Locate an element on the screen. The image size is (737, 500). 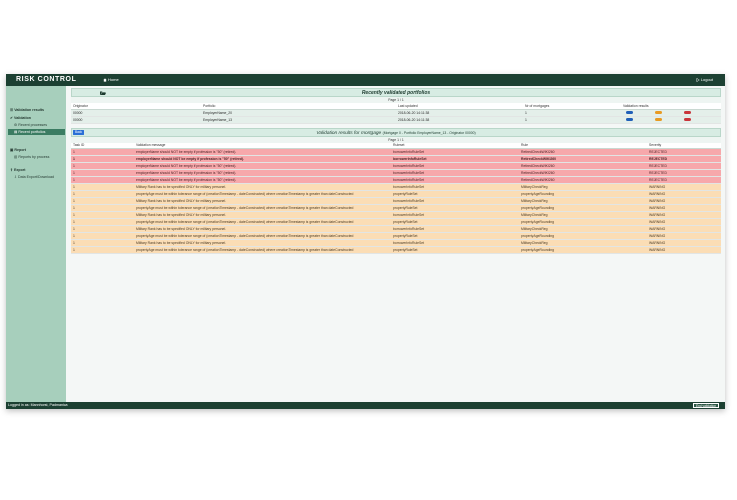
logout-icon is located at coordinates (698, 80).